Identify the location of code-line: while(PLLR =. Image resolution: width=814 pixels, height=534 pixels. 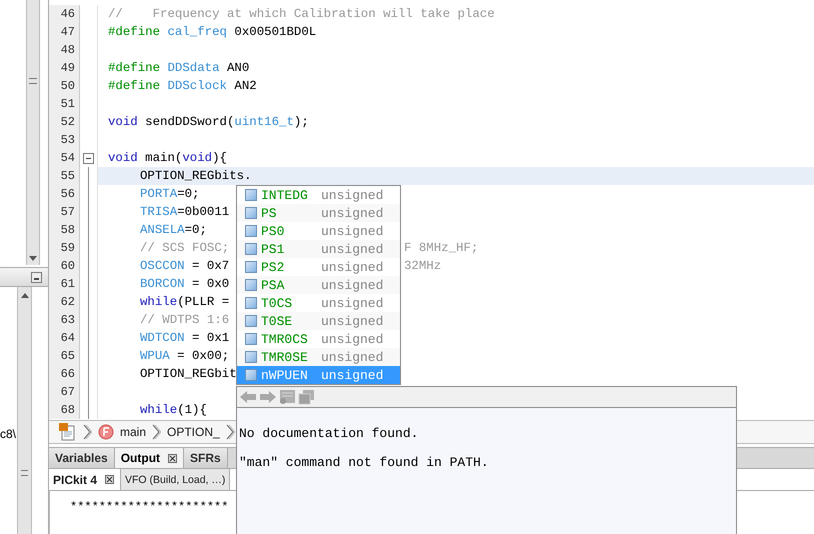
(185, 302).